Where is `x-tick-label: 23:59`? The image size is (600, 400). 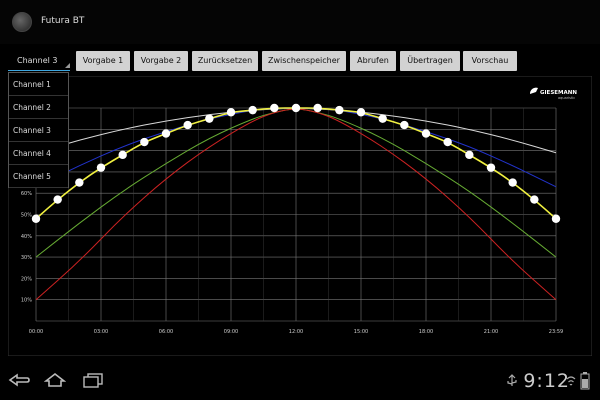 x-tick-label: 23:59 is located at coordinates (556, 332).